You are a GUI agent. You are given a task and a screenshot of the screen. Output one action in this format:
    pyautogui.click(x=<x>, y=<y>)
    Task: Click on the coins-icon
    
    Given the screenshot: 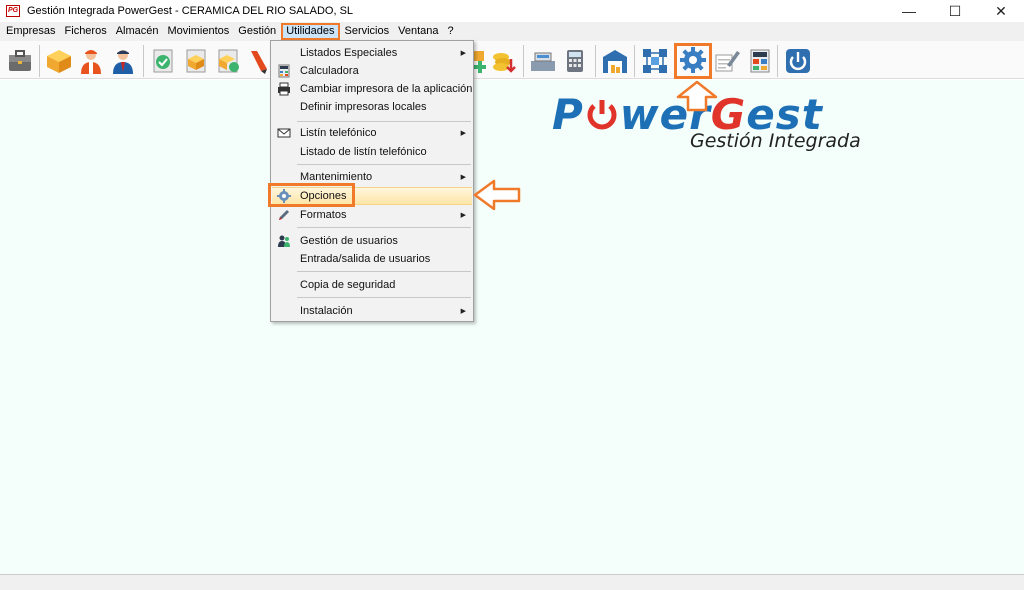 What is the action you would take?
    pyautogui.click(x=505, y=61)
    